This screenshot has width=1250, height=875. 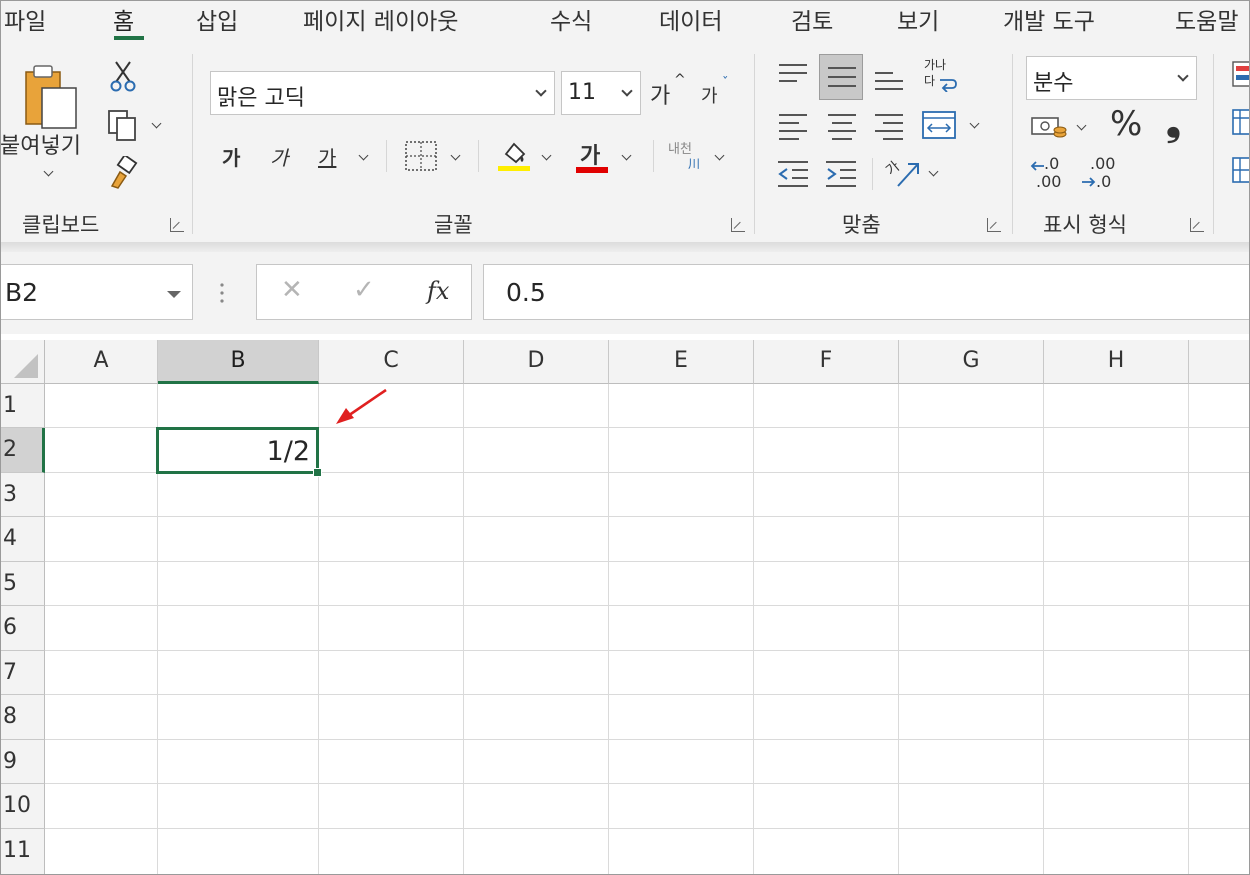 I want to click on align-top-button, so click(x=793, y=73).